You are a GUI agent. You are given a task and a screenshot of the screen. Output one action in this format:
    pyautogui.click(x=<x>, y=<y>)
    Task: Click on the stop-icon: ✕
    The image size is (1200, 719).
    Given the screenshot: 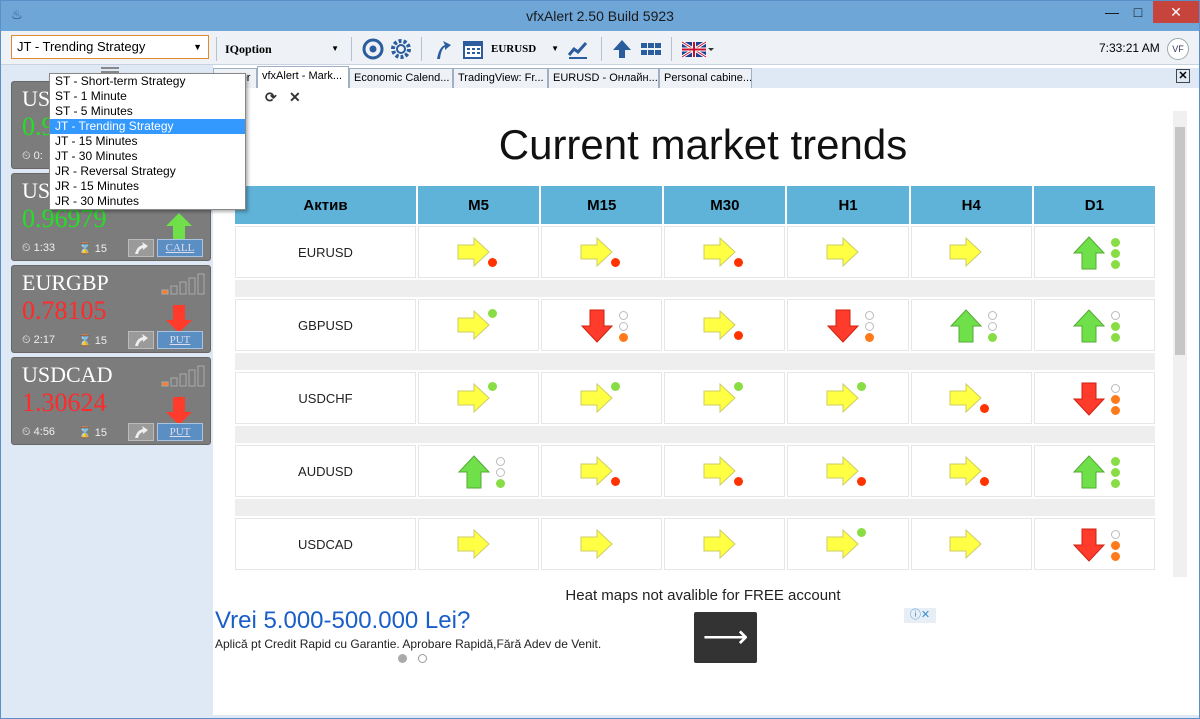 What is the action you would take?
    pyautogui.click(x=295, y=97)
    